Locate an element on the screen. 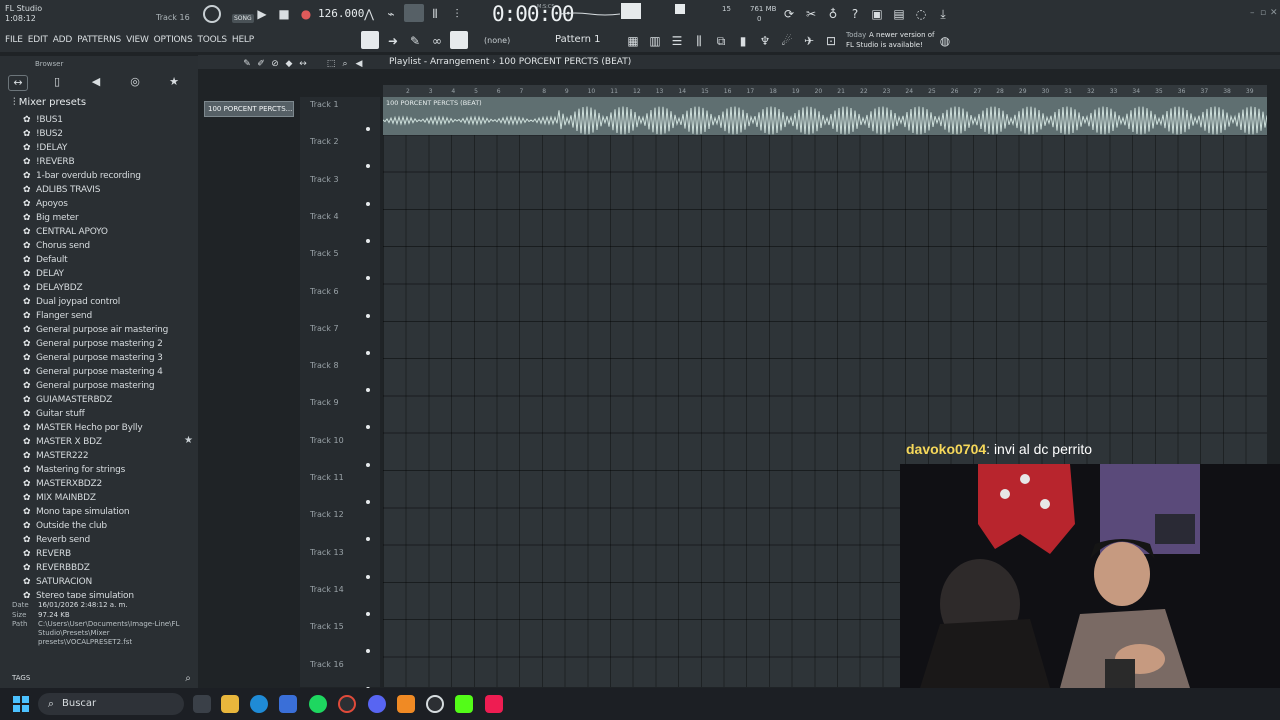 This screenshot has height=720, width=1280. countdown-toggle is located at coordinates (414, 13).